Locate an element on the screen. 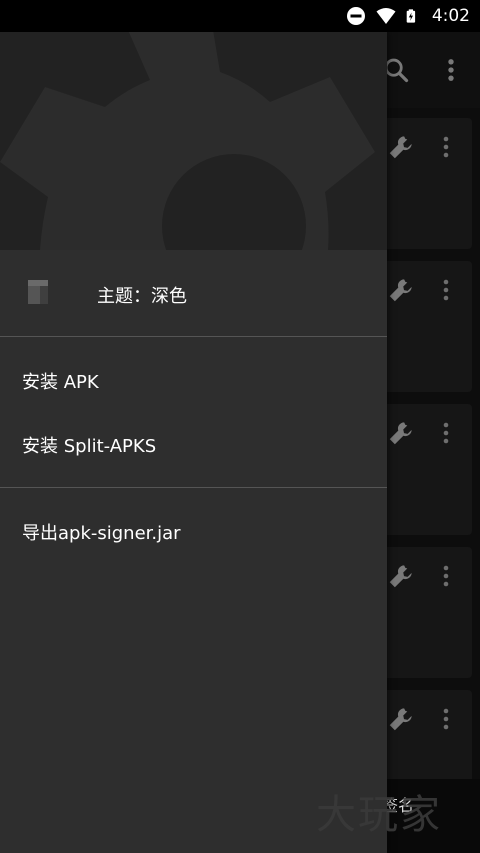 This screenshot has height=853, width=480. wifi-icon is located at coordinates (386, 16).